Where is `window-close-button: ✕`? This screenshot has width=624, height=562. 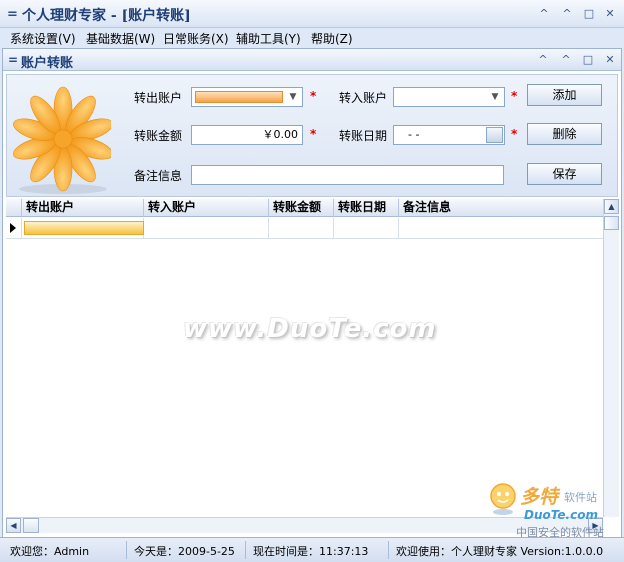 window-close-button: ✕ is located at coordinates (610, 14).